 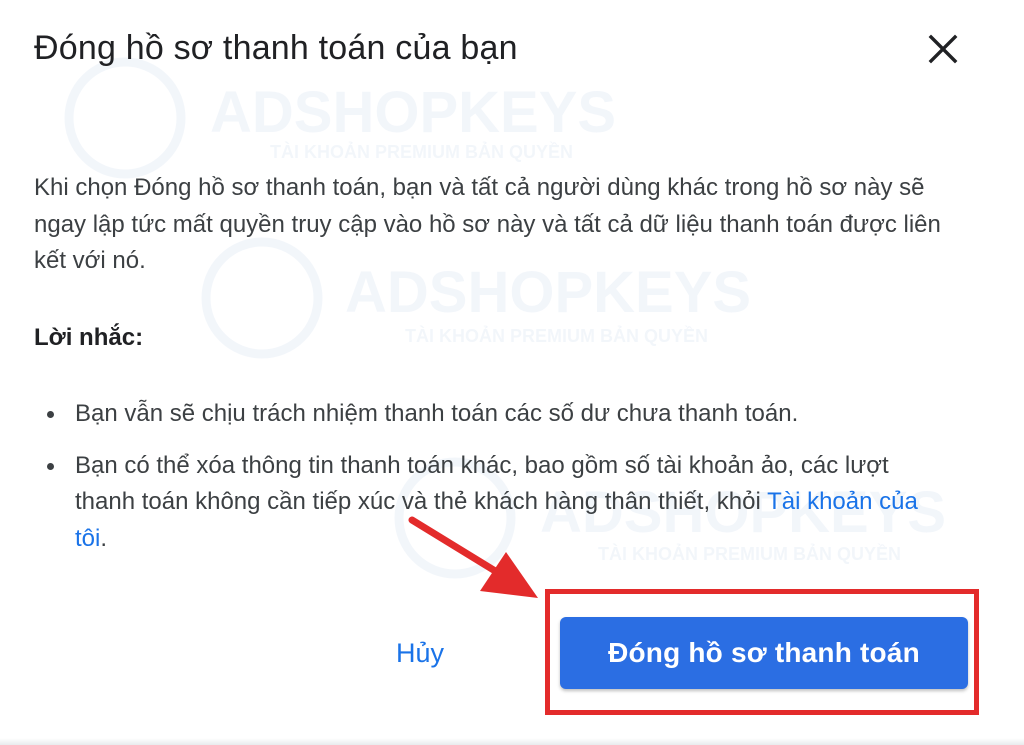 What do you see at coordinates (420, 653) in the screenshot?
I see `cancel-button: Hủy` at bounding box center [420, 653].